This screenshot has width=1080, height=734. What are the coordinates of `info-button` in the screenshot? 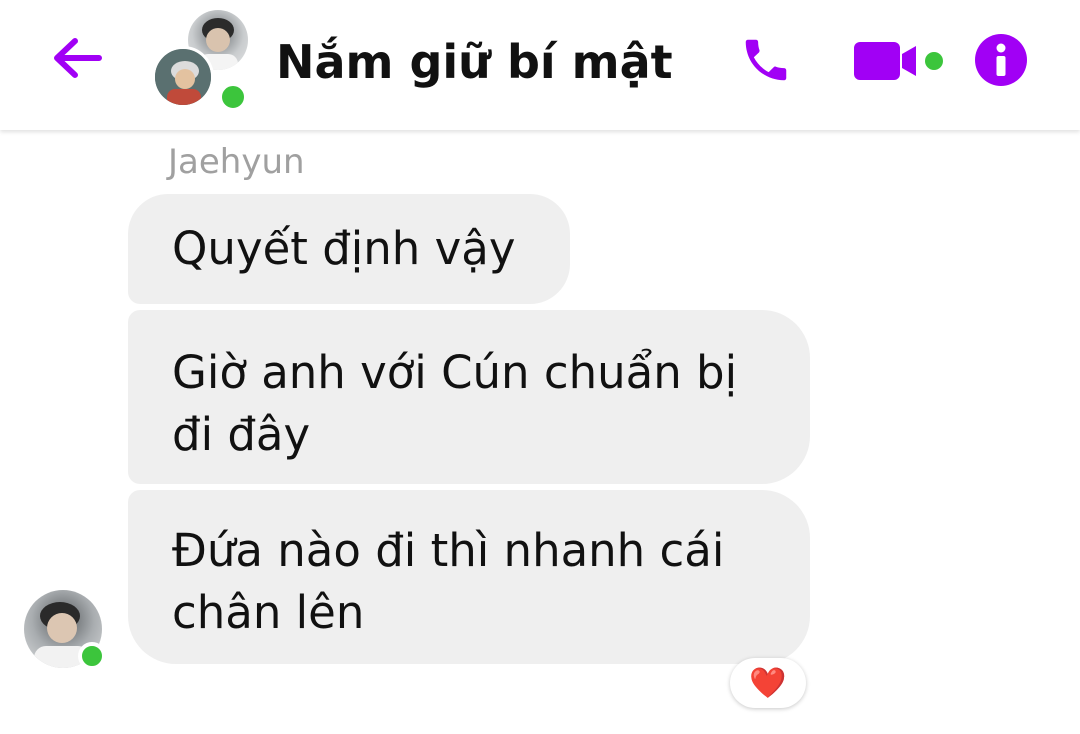 It's located at (1001, 60).